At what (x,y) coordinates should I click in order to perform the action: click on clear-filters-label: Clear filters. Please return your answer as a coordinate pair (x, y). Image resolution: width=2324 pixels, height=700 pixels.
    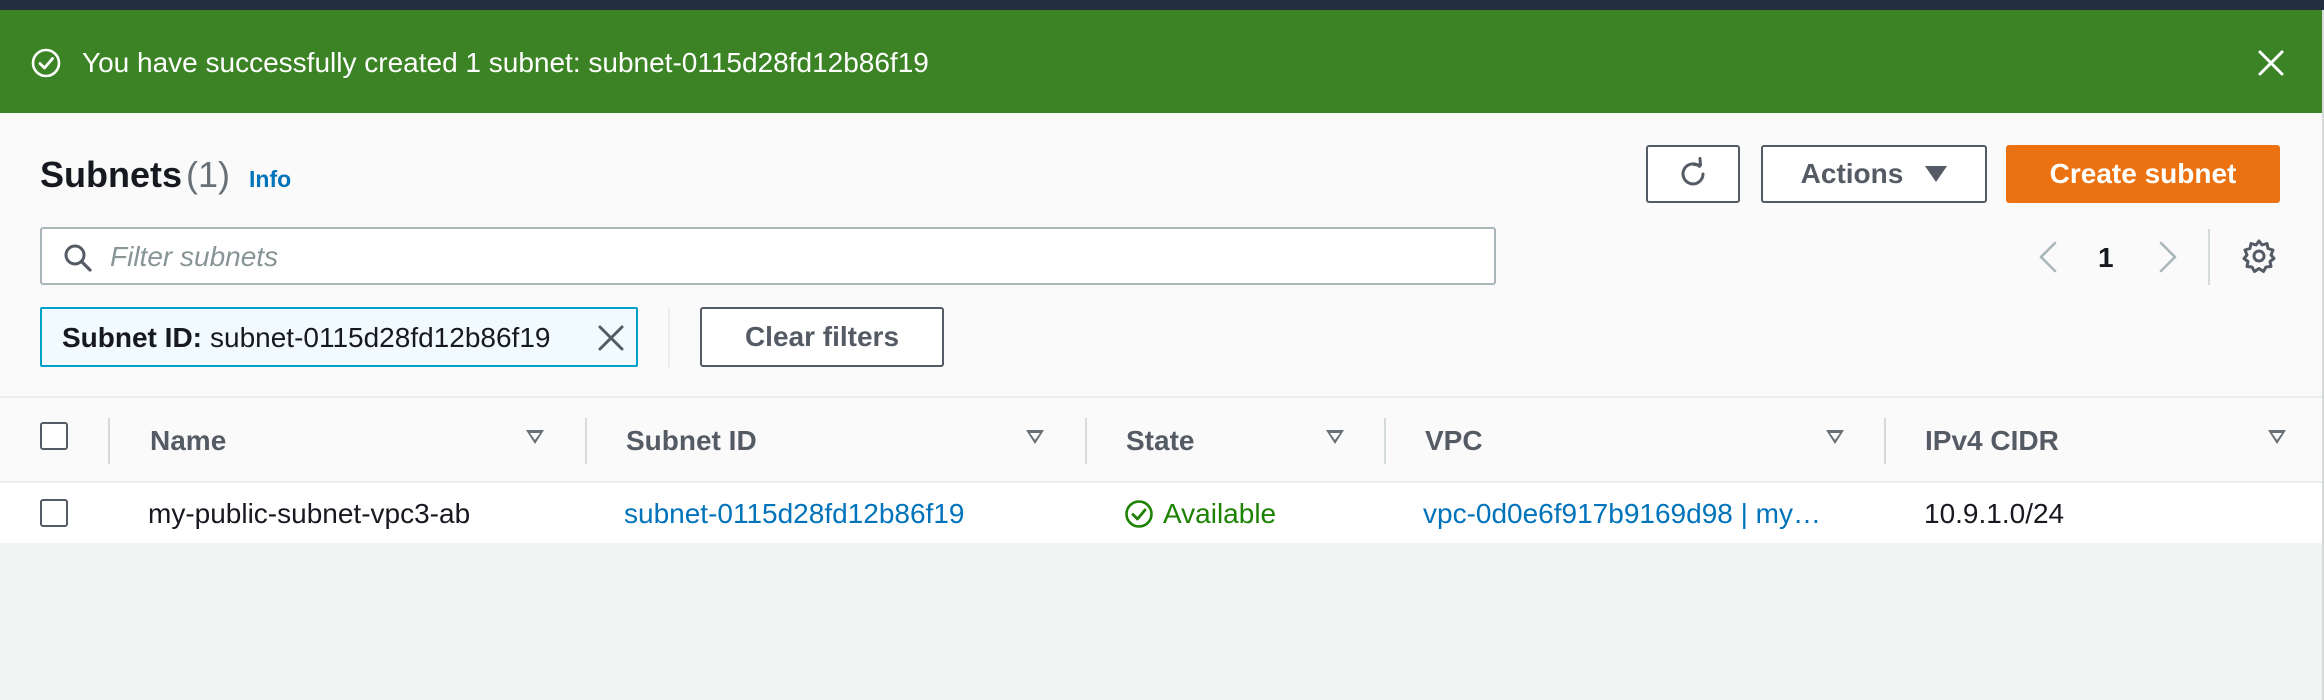
    Looking at the image, I should click on (822, 336).